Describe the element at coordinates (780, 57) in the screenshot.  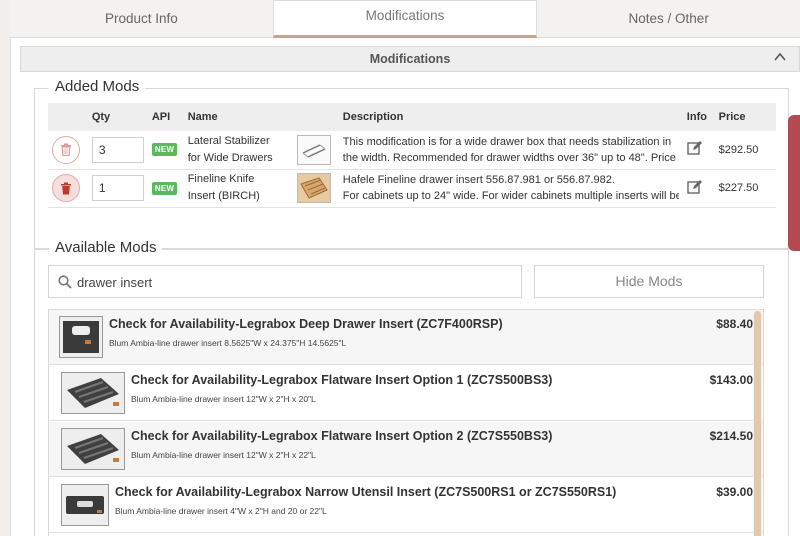
I see `chevron-up-icon` at that location.